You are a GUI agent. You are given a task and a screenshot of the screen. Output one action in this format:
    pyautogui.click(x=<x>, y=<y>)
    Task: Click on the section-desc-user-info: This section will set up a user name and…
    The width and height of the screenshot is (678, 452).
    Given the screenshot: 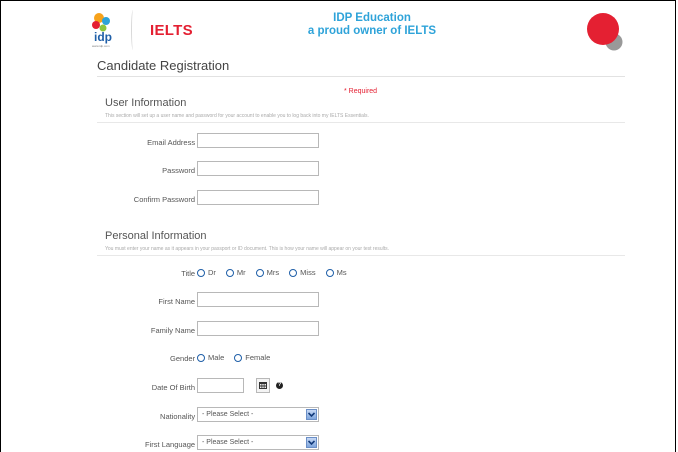 What is the action you would take?
    pyautogui.click(x=237, y=116)
    